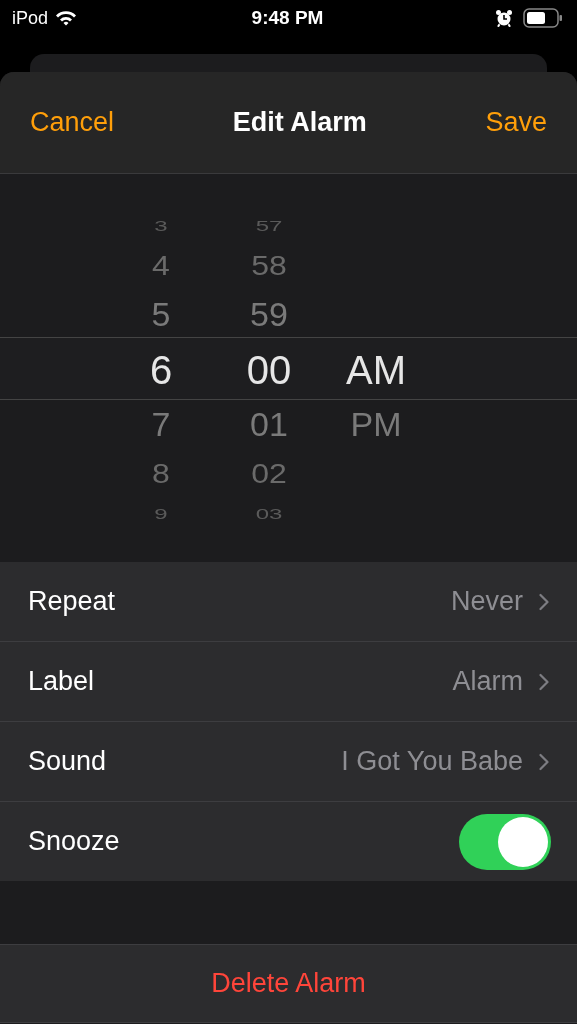  What do you see at coordinates (161, 425) in the screenshot?
I see `picker-value: 7` at bounding box center [161, 425].